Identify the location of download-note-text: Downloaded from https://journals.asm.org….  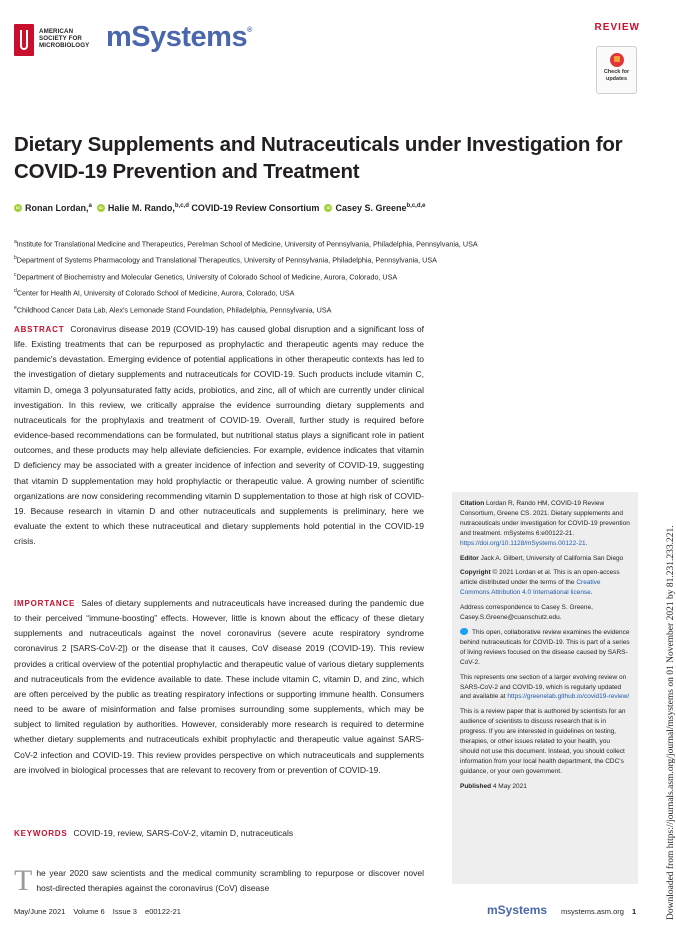
(671, 722).